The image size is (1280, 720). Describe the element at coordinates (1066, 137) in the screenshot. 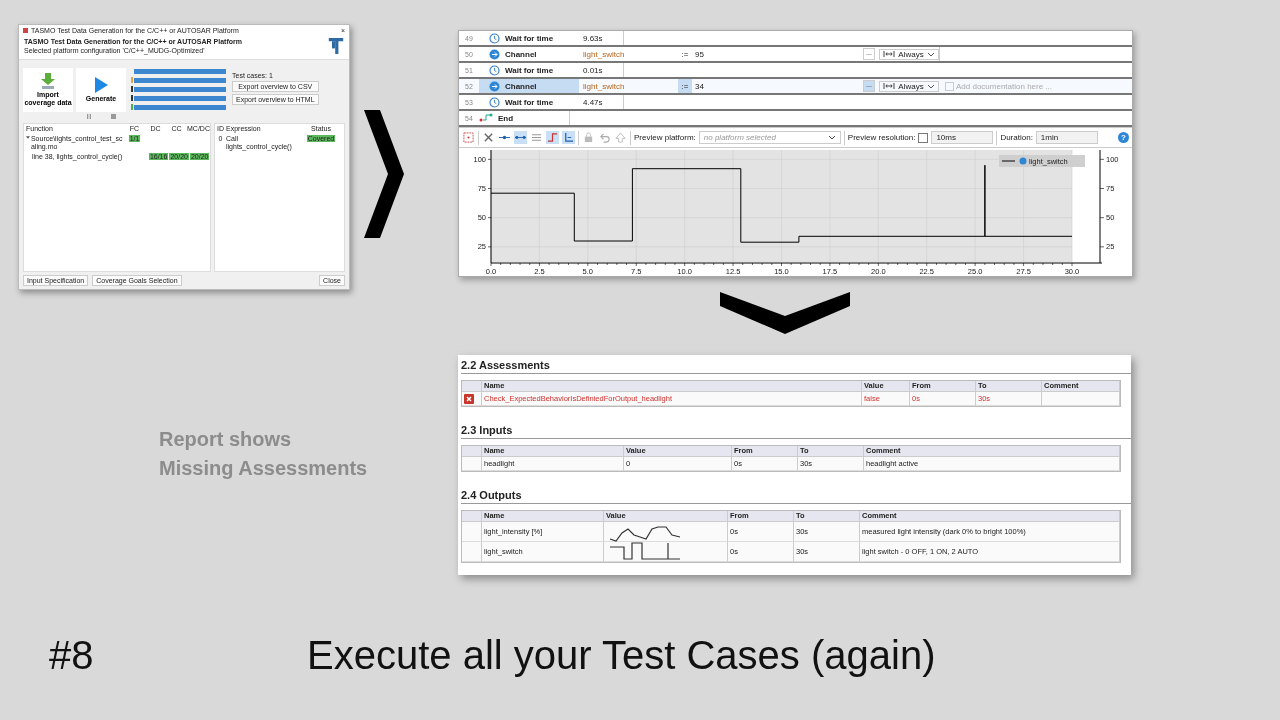

I see `duration-field: 1min` at that location.